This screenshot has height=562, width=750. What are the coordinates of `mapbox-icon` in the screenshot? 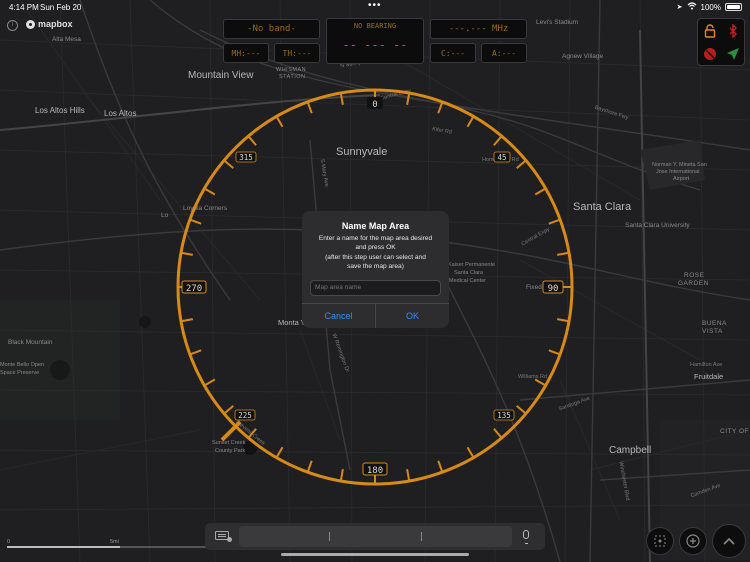 It's located at (30, 24).